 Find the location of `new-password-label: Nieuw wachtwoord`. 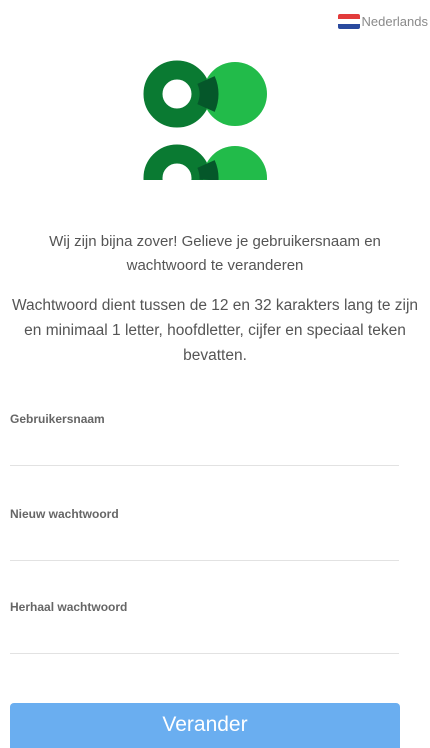

new-password-label: Nieuw wachtwoord is located at coordinates (64, 514).